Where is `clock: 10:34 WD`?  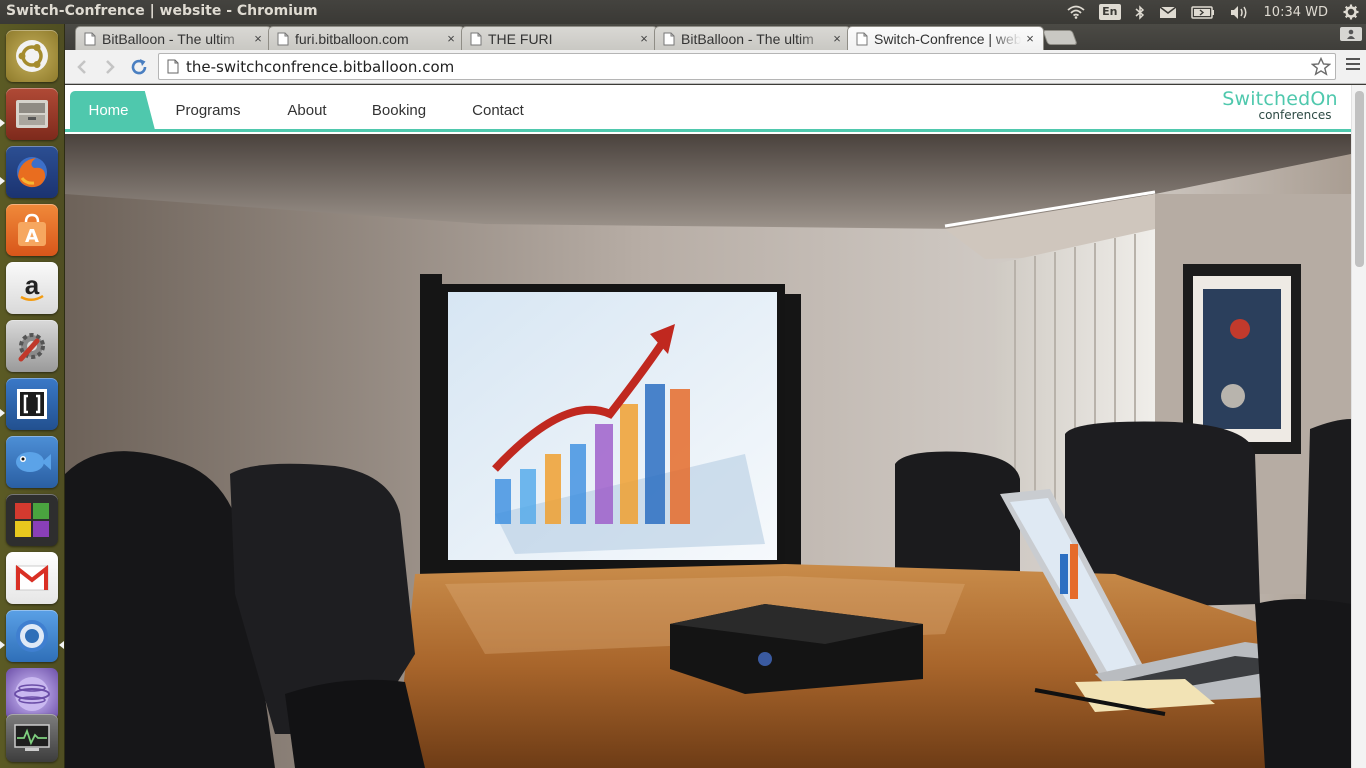
clock: 10:34 WD is located at coordinates (1296, 12).